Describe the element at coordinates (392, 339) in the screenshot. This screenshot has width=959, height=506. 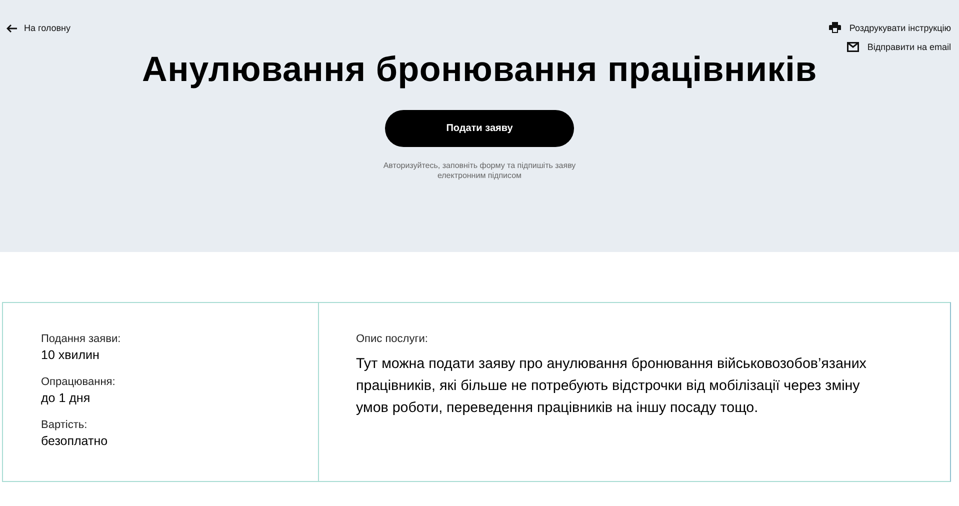
I see `description-label: Опис послуги:` at that location.